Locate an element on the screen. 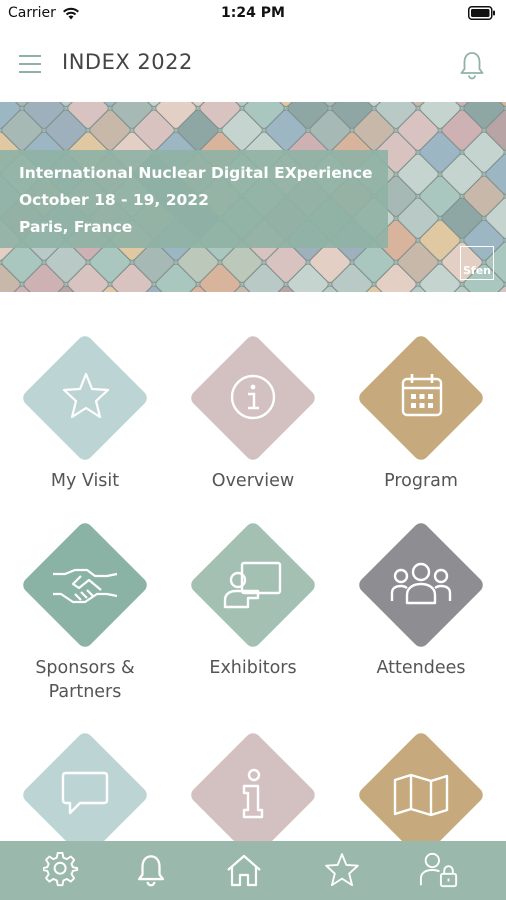  home-icon is located at coordinates (244, 870).